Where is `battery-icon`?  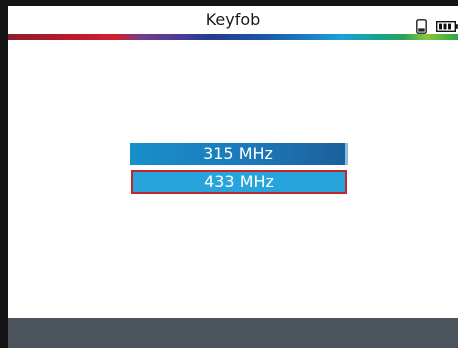 battery-icon is located at coordinates (447, 26).